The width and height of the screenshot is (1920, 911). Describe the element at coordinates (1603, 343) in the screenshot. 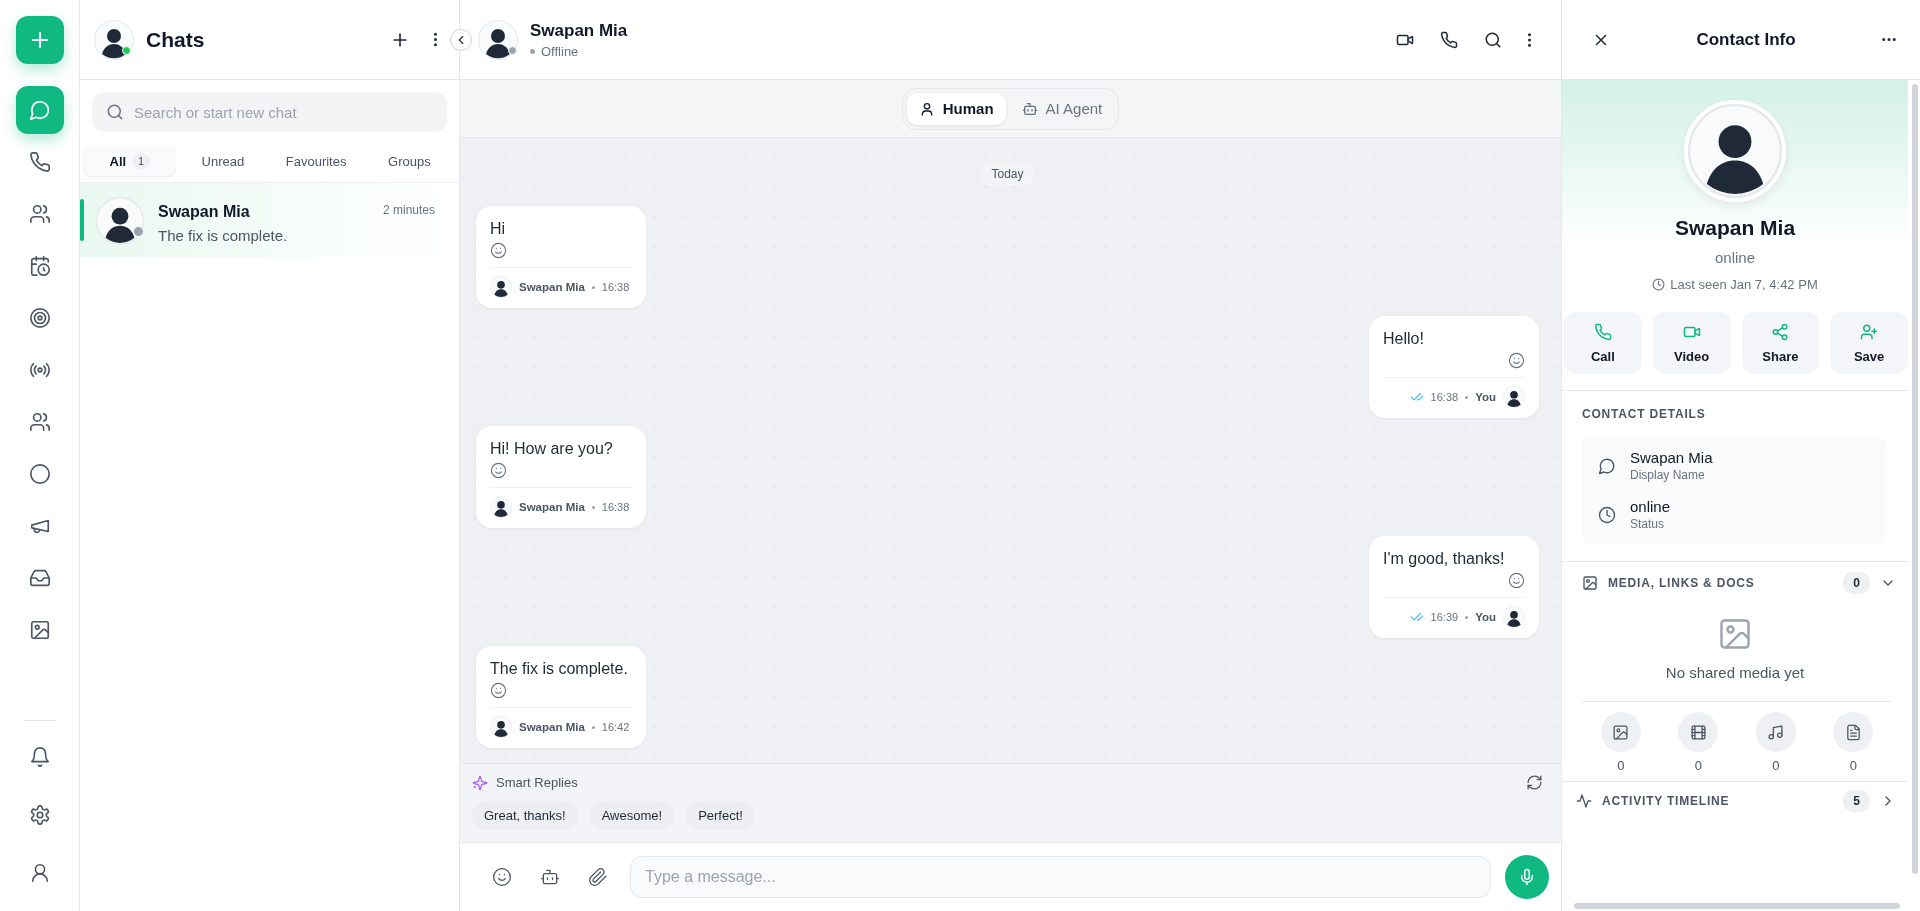

I see `quick-action-button: Call` at that location.